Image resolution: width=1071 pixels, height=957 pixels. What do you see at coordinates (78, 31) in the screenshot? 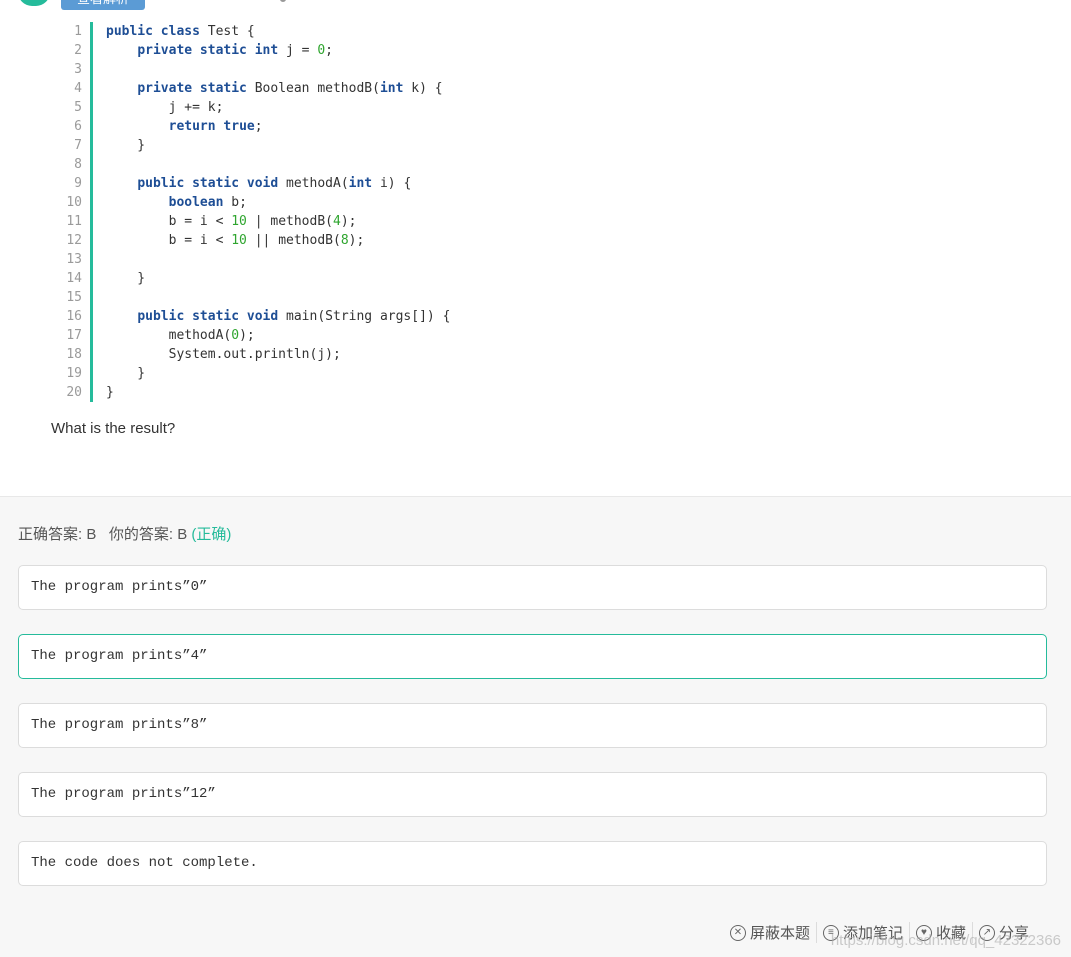
I see `line-number: 1` at bounding box center [78, 31].